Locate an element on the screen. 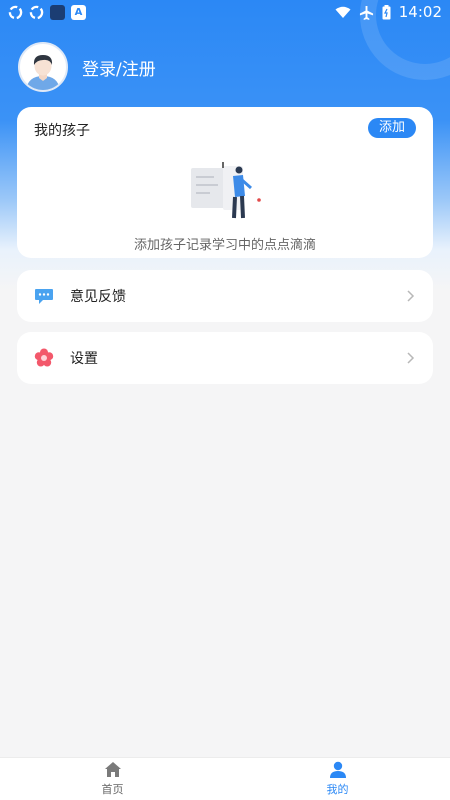 The image size is (450, 800). a-square-icon: A is located at coordinates (78, 12).